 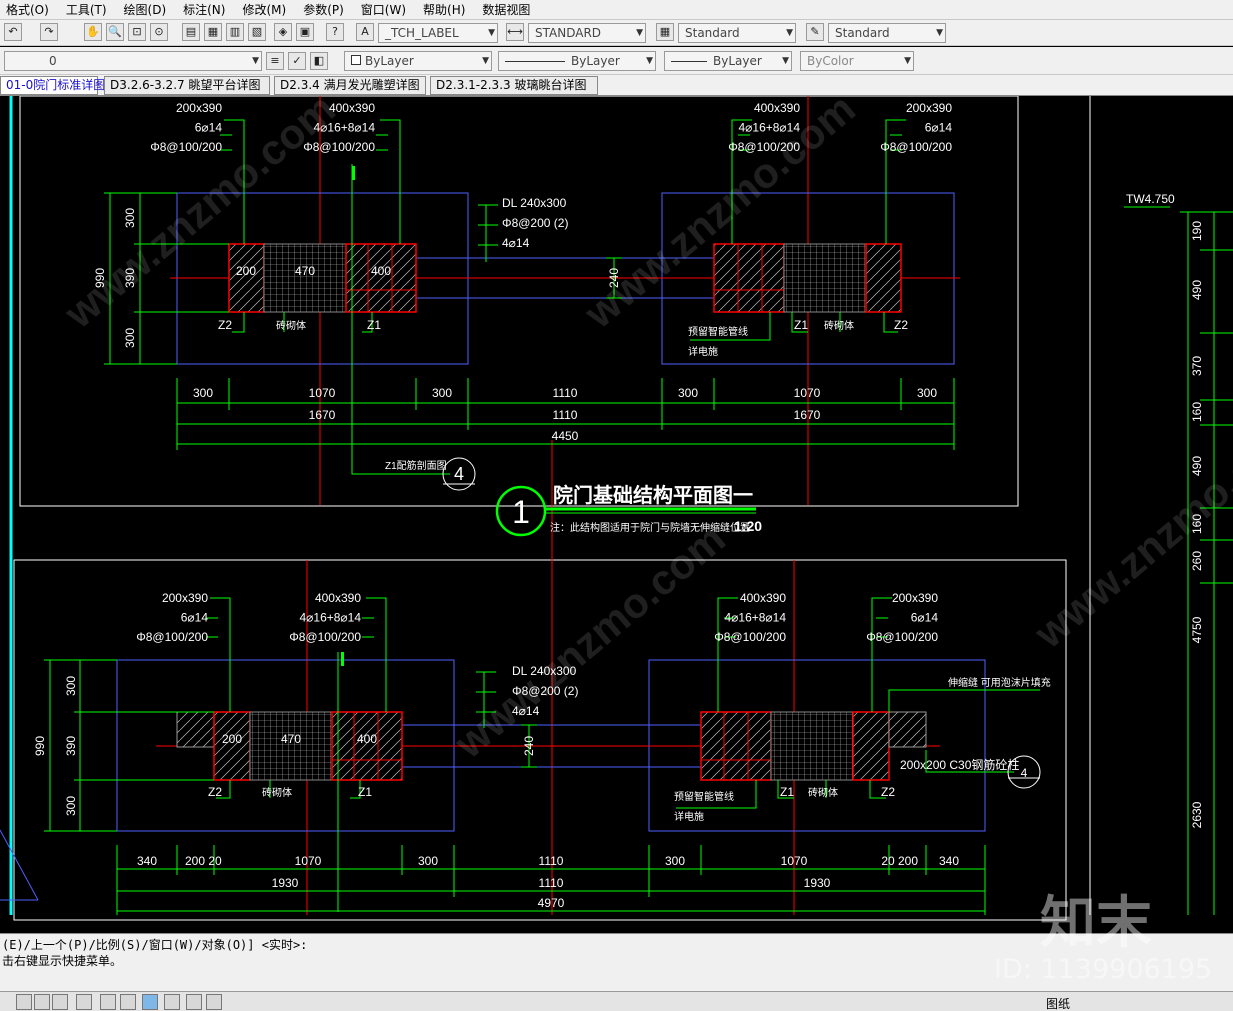 I want to click on rebar-label: 400x390, so click(x=338, y=598).